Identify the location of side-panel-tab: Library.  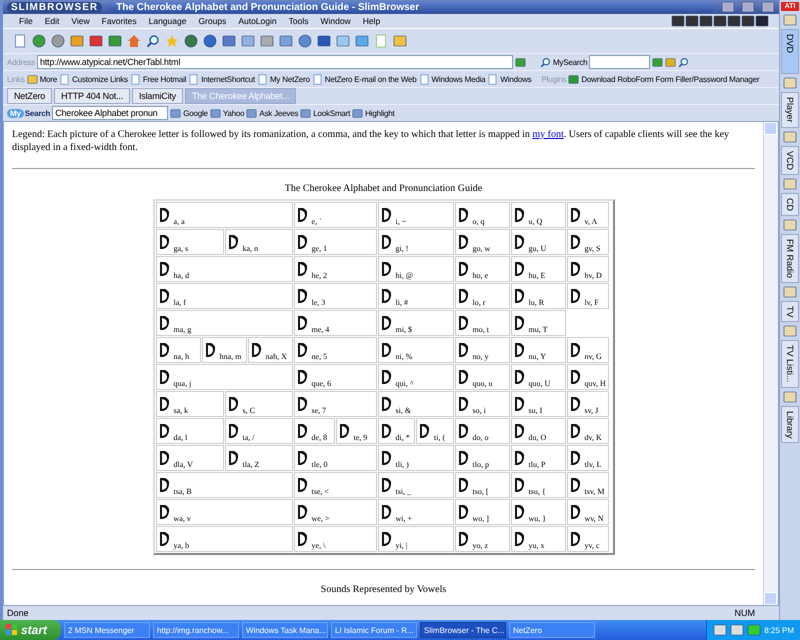
(790, 425).